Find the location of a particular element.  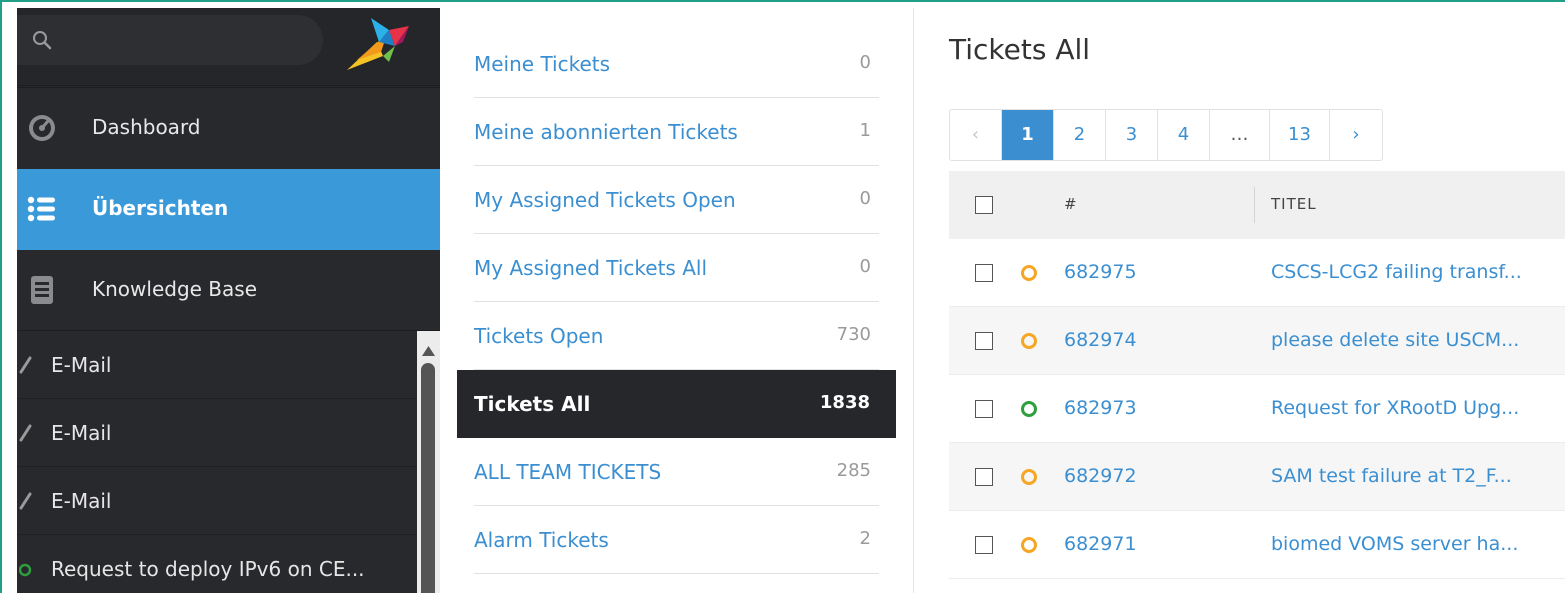

status-new-icon is located at coordinates (1029, 409).